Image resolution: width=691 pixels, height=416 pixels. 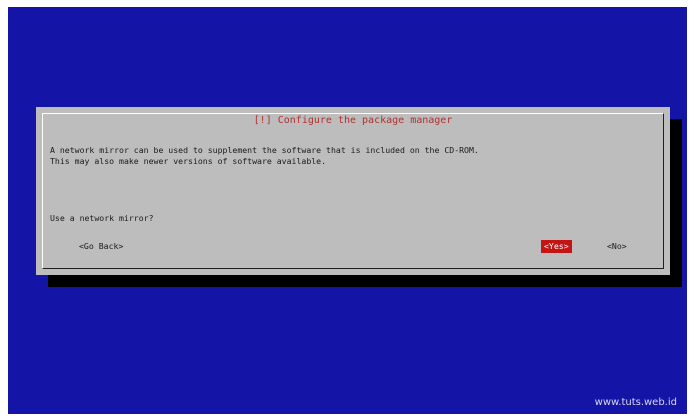 What do you see at coordinates (556, 246) in the screenshot?
I see `yes-button: <Yes>` at bounding box center [556, 246].